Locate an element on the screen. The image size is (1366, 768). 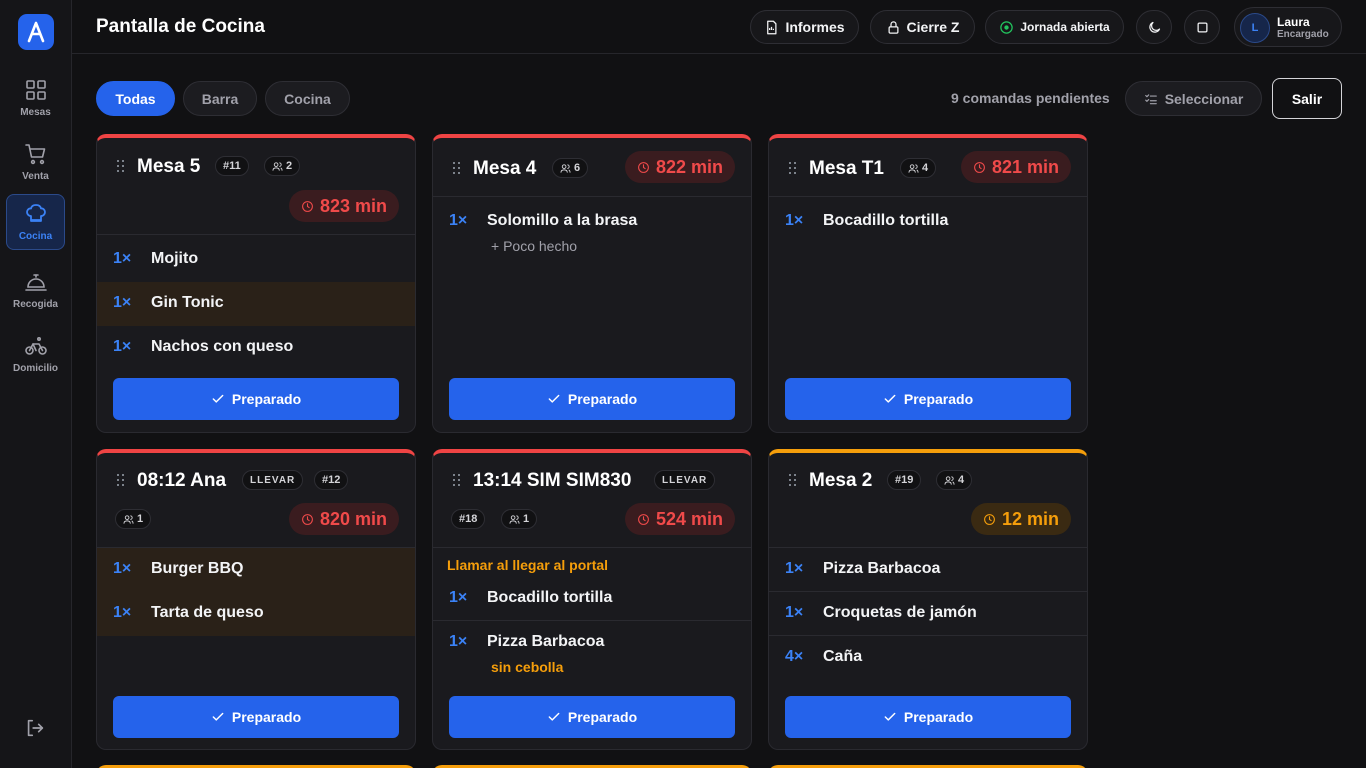
order-number-badge: #19 is located at coordinates (904, 480).